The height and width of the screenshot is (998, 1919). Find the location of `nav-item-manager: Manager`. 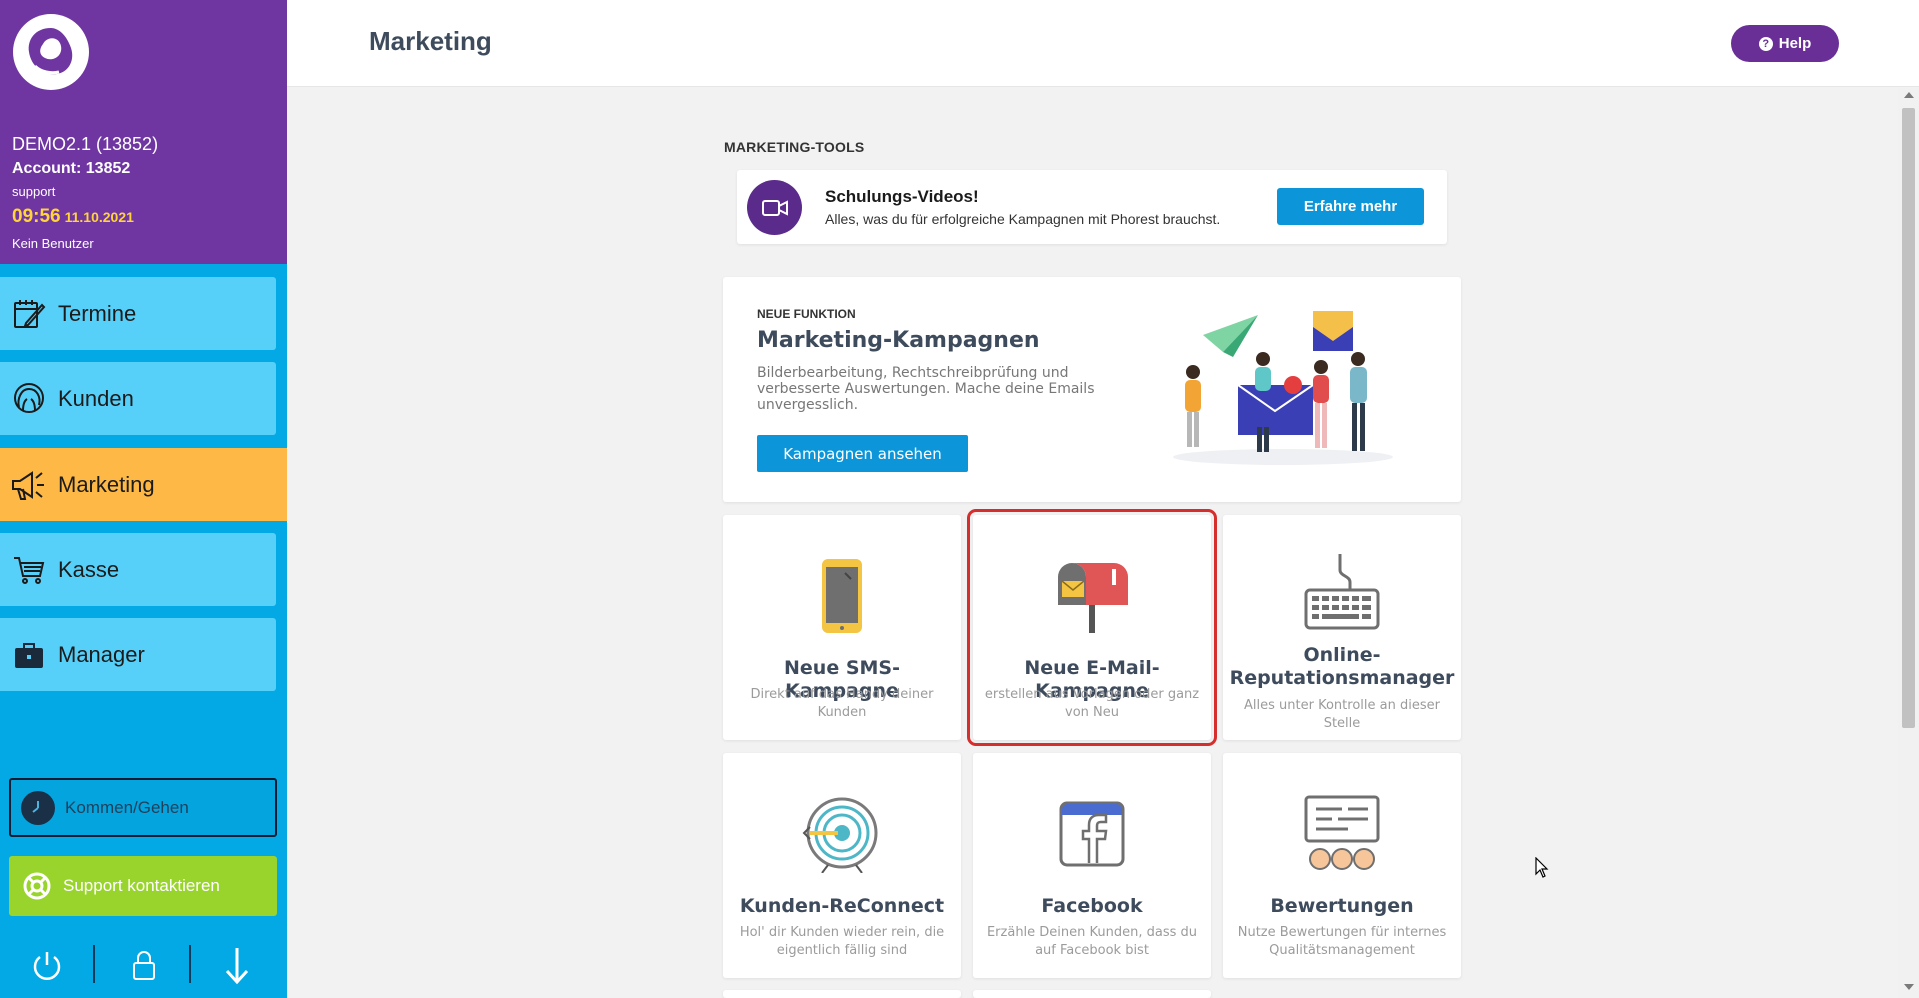

nav-item-manager: Manager is located at coordinates (138, 654).